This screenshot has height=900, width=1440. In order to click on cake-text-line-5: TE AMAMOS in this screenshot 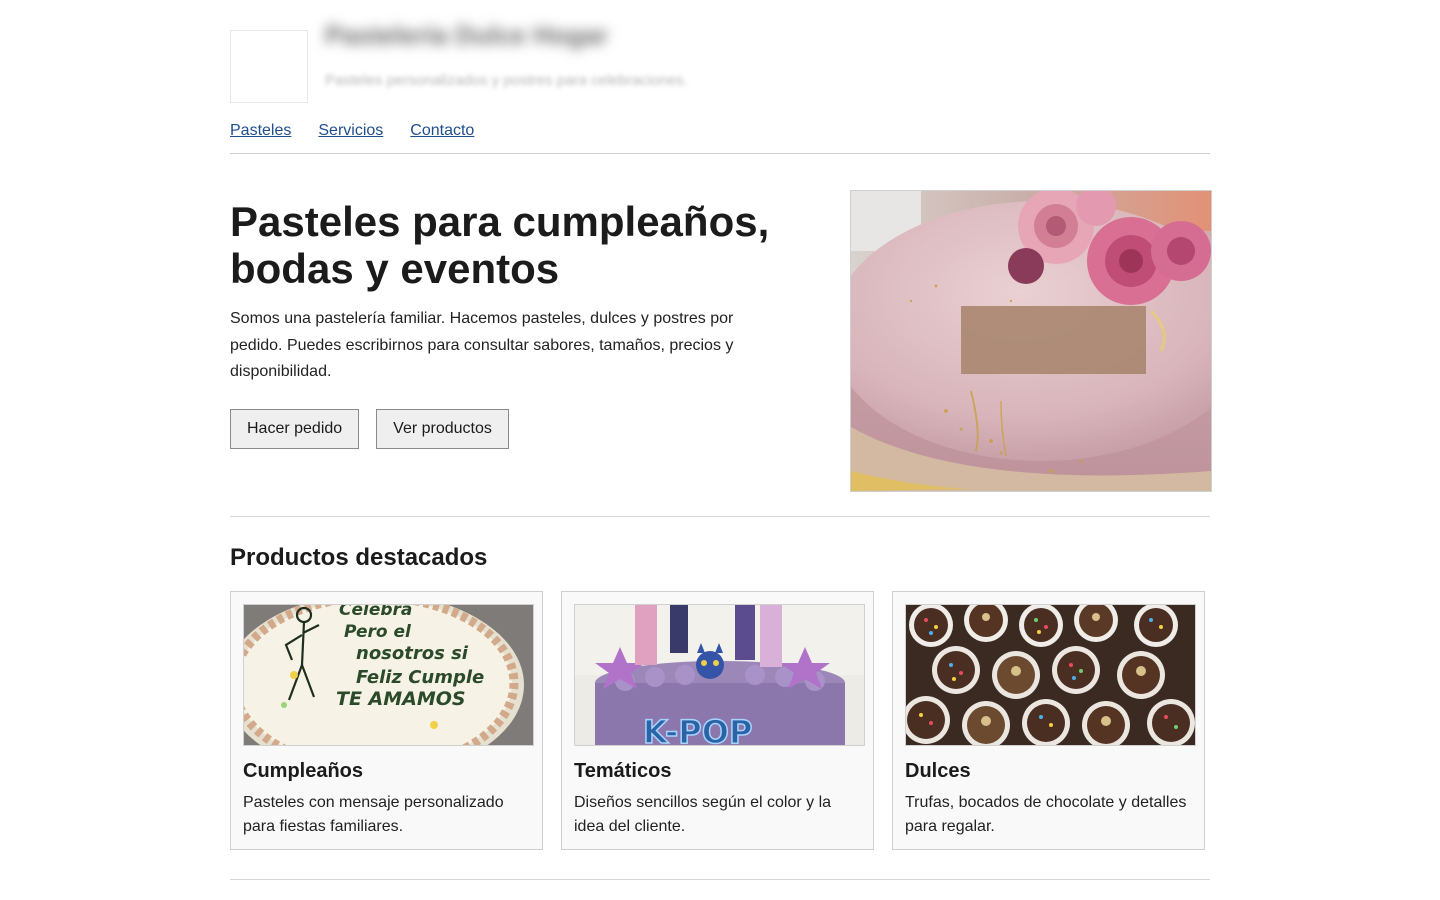, I will do `click(401, 699)`.